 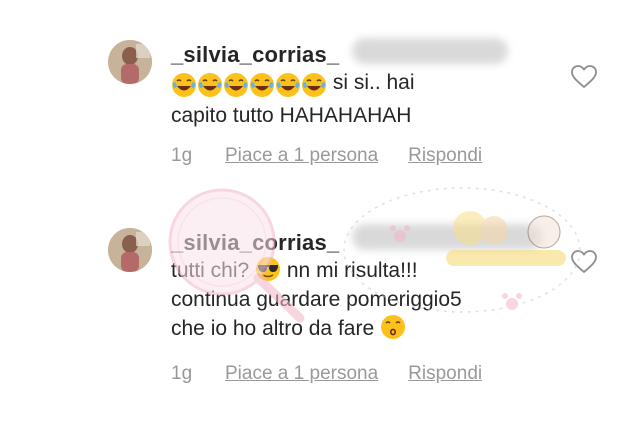 I want to click on comment-text-line3: che io ho altro da fare, so click(x=275, y=328).